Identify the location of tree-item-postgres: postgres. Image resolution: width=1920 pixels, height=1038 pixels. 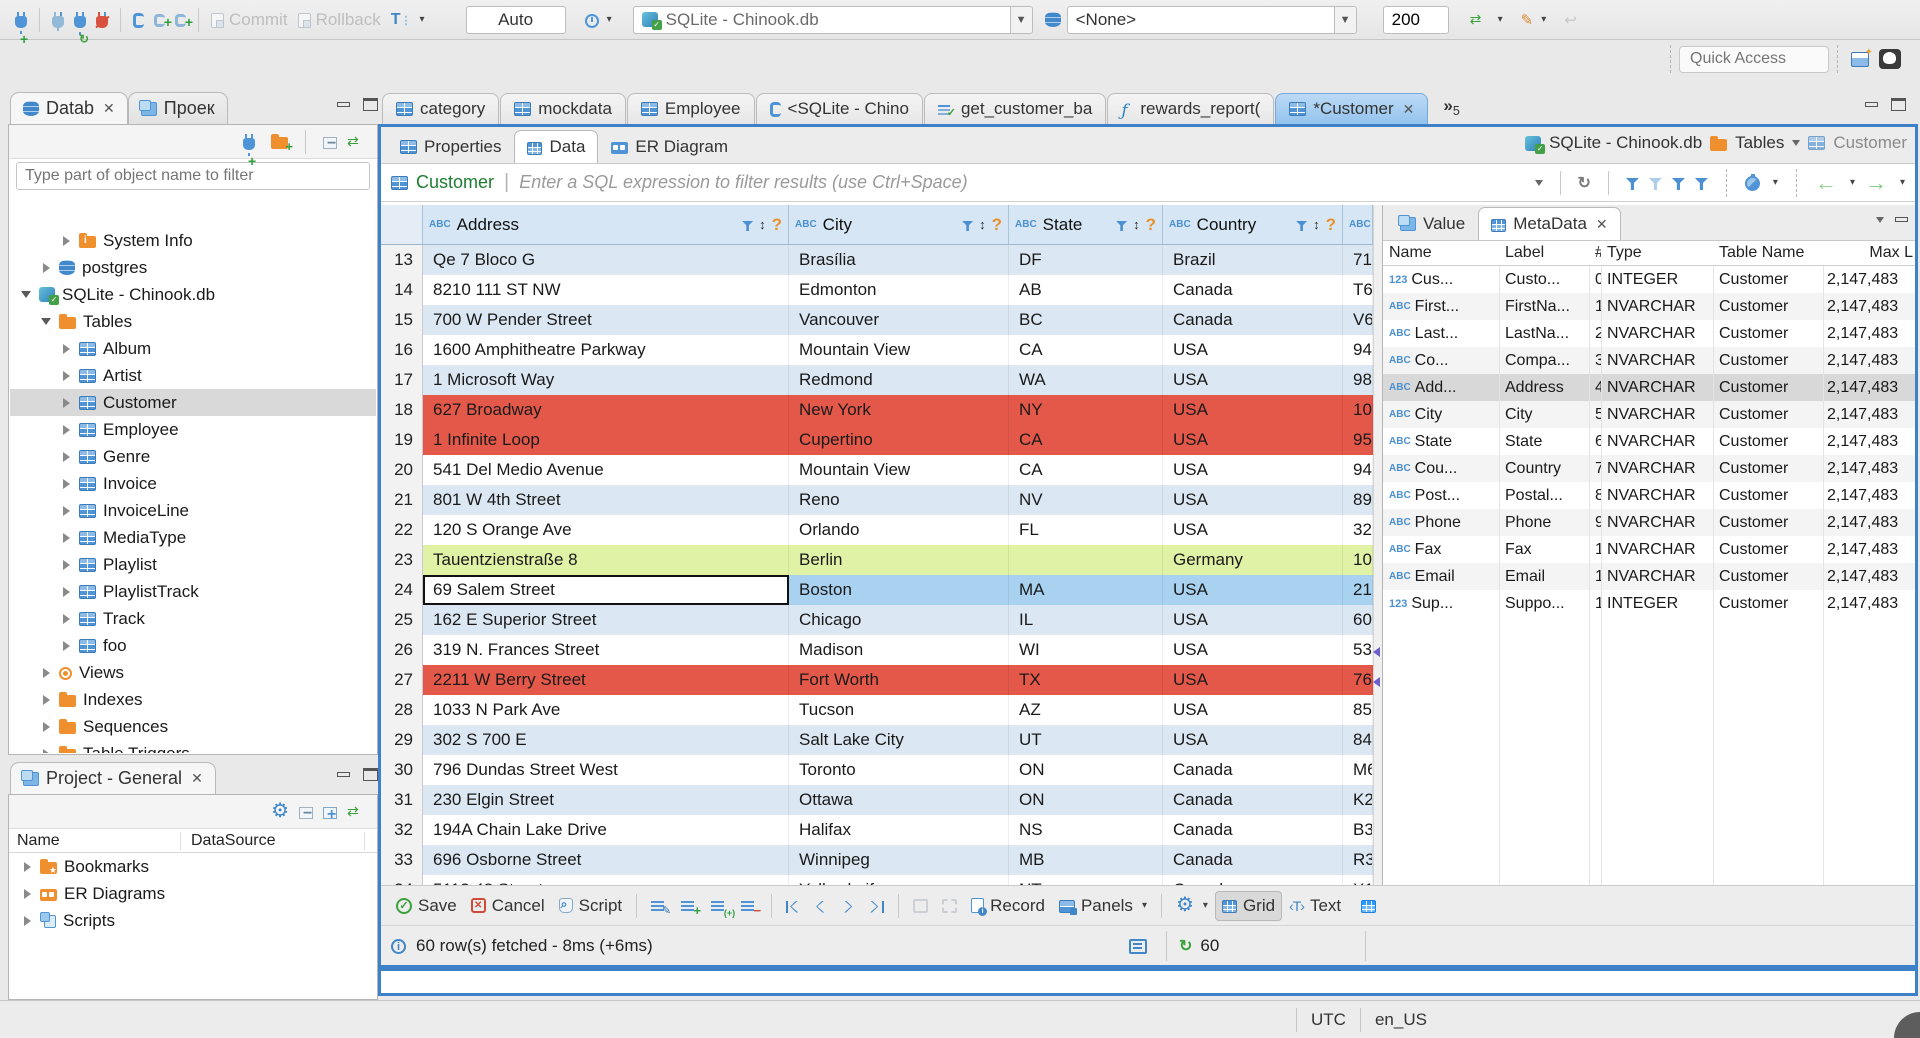
(193, 267).